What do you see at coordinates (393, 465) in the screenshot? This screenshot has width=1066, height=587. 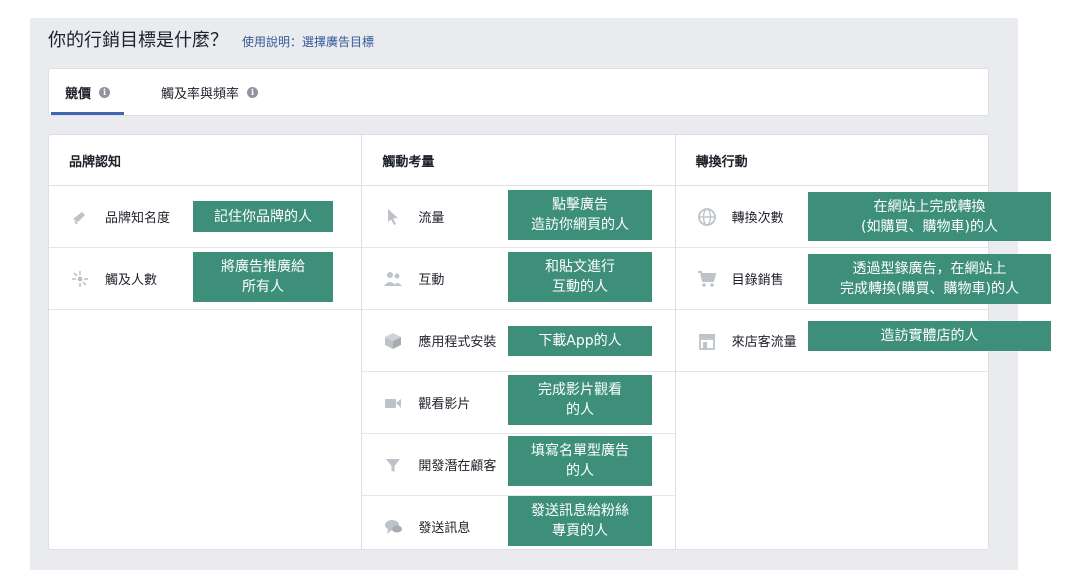 I see `funnel-icon` at bounding box center [393, 465].